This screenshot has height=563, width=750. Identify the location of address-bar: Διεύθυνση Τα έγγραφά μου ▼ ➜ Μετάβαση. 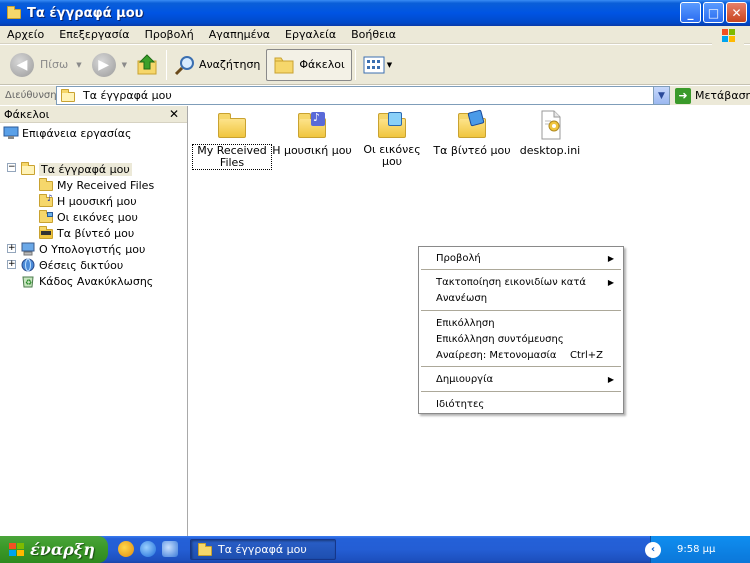
(375, 95).